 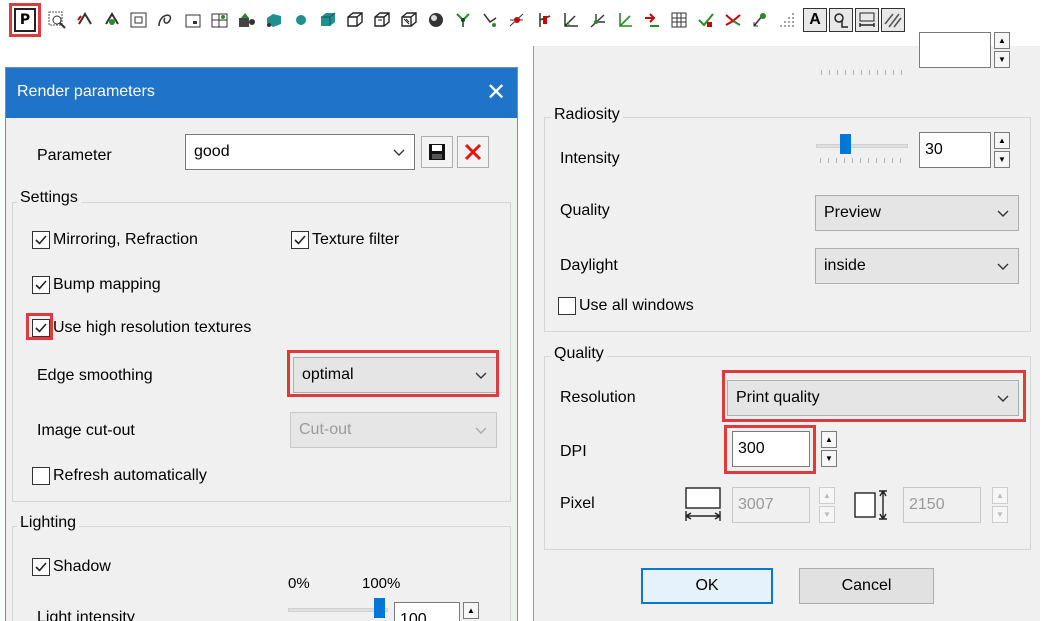 I want to click on angle-icon, so click(x=490, y=20).